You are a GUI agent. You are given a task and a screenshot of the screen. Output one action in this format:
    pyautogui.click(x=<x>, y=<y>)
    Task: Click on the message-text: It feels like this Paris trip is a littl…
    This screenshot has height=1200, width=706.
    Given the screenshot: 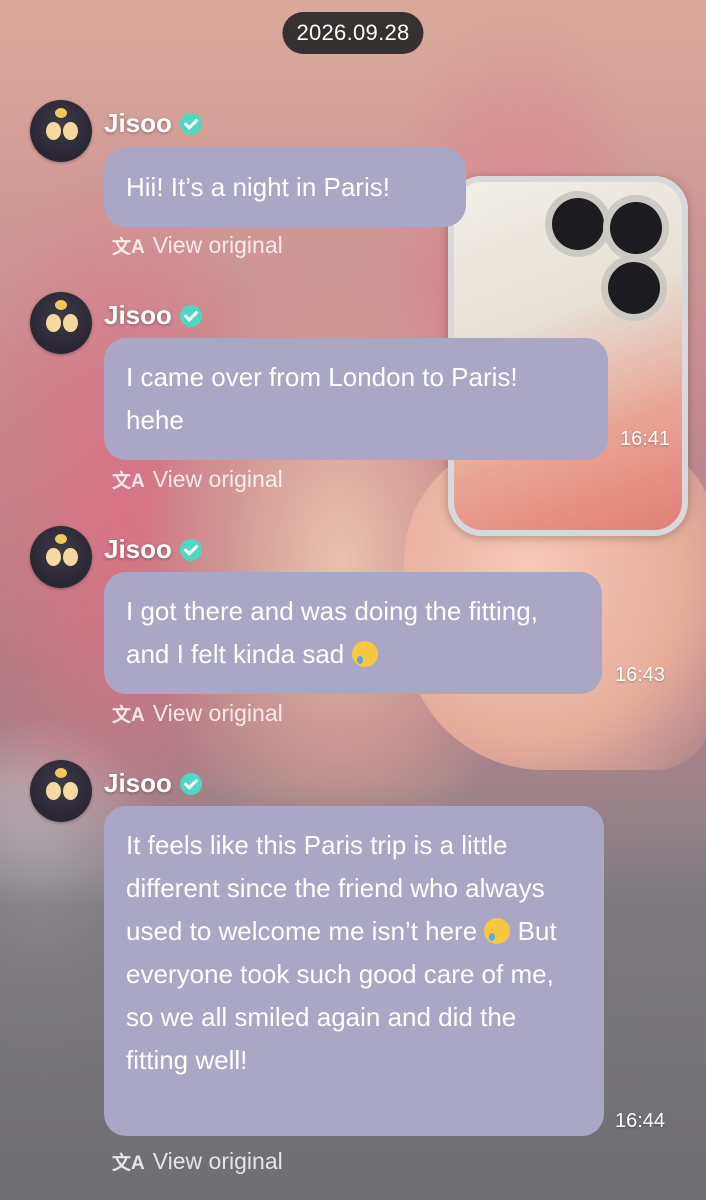 What is the action you would take?
    pyautogui.click(x=335, y=888)
    